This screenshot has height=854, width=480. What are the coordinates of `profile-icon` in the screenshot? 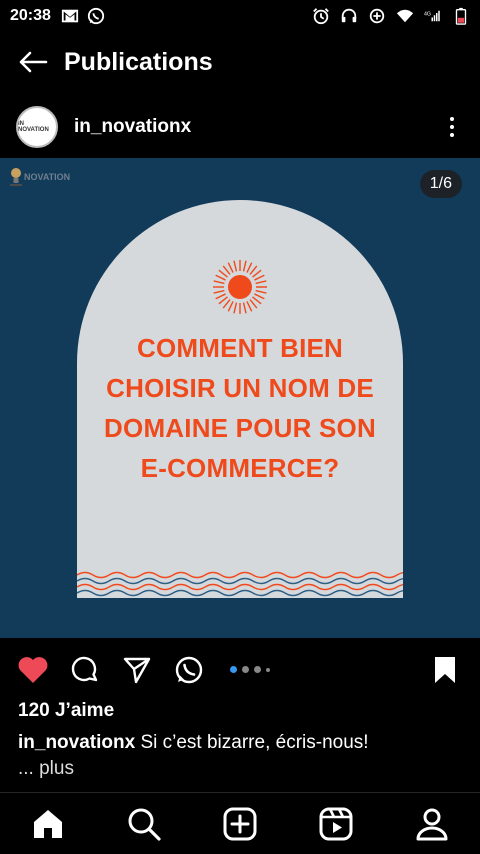 It's located at (432, 824).